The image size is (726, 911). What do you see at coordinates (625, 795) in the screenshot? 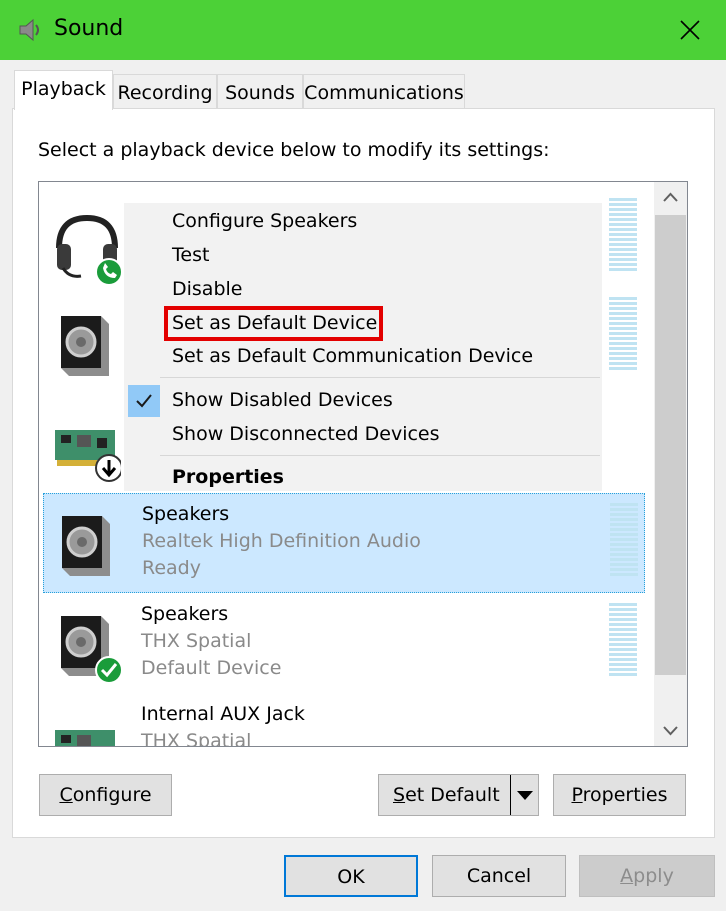
I see `button-label: roperties` at bounding box center [625, 795].